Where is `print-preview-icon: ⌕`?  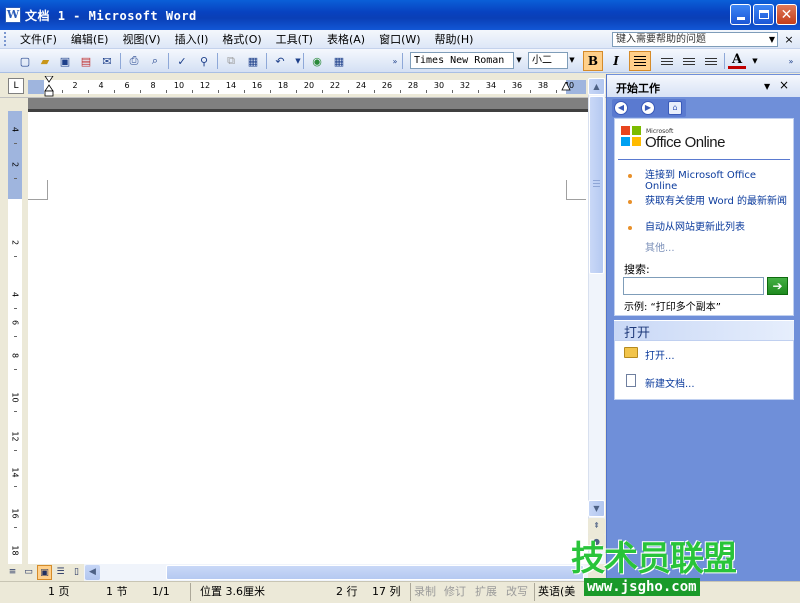
print-preview-icon: ⌕ is located at coordinates (155, 61).